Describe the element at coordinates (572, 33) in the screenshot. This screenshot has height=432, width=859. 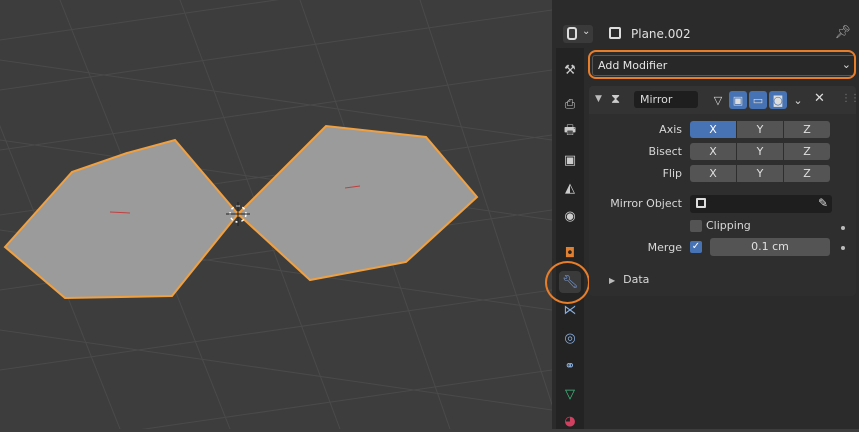
I see `properties-icon` at that location.